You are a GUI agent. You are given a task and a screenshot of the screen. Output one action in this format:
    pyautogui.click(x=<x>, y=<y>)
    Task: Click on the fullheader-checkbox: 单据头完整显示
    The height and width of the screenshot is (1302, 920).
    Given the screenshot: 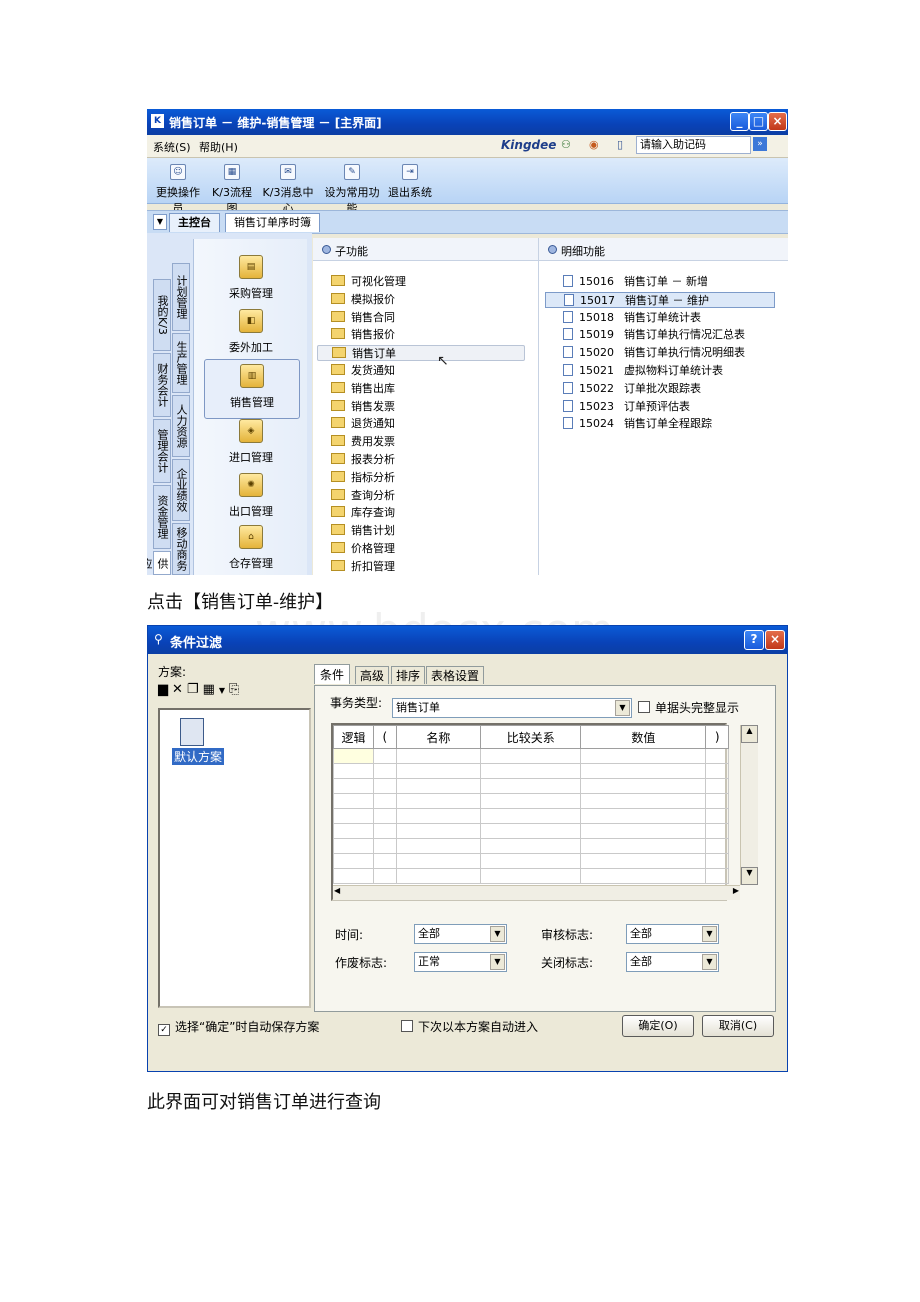 What is the action you would take?
    pyautogui.click(x=688, y=707)
    